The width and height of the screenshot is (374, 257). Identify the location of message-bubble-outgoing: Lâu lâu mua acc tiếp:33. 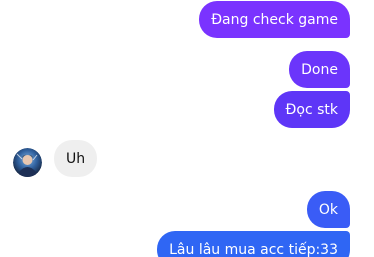
(253, 244).